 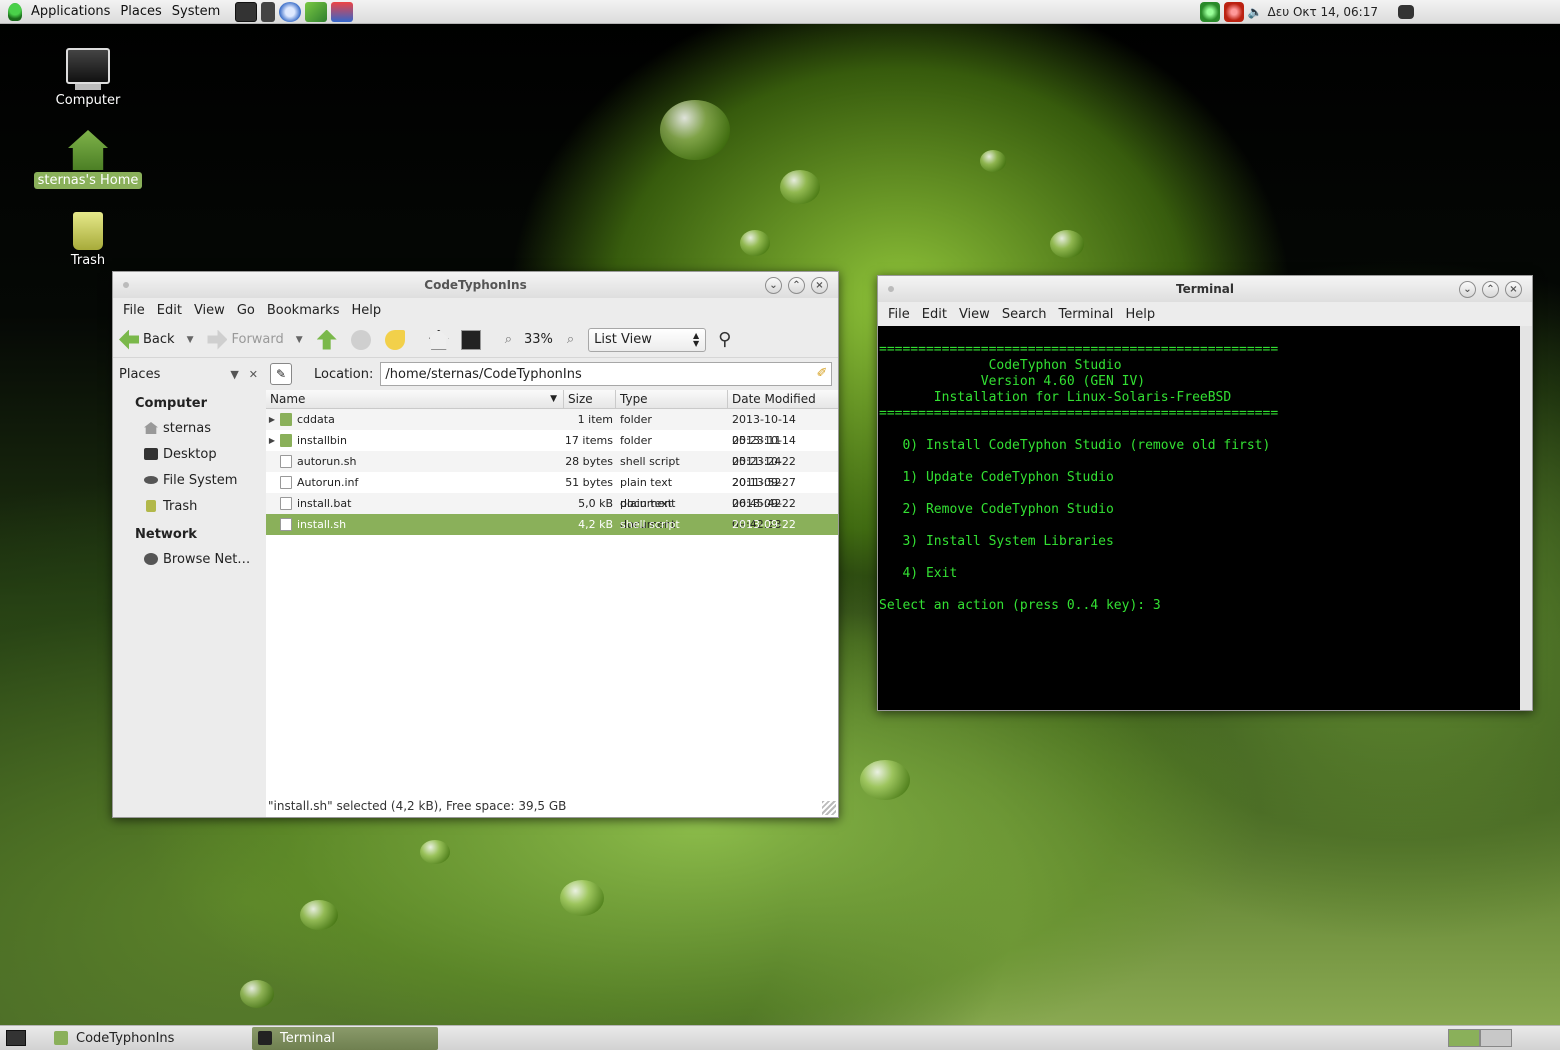 What do you see at coordinates (508, 339) in the screenshot?
I see `zoom-out-icon: ⌕` at bounding box center [508, 339].